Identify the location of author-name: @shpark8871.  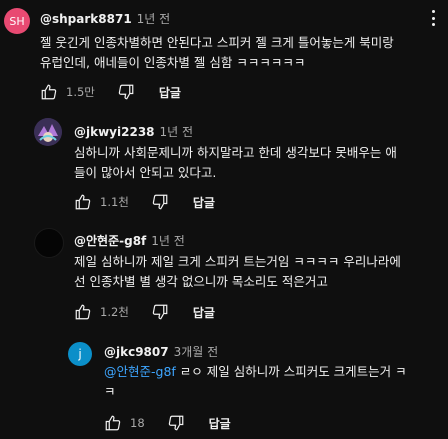
(86, 19).